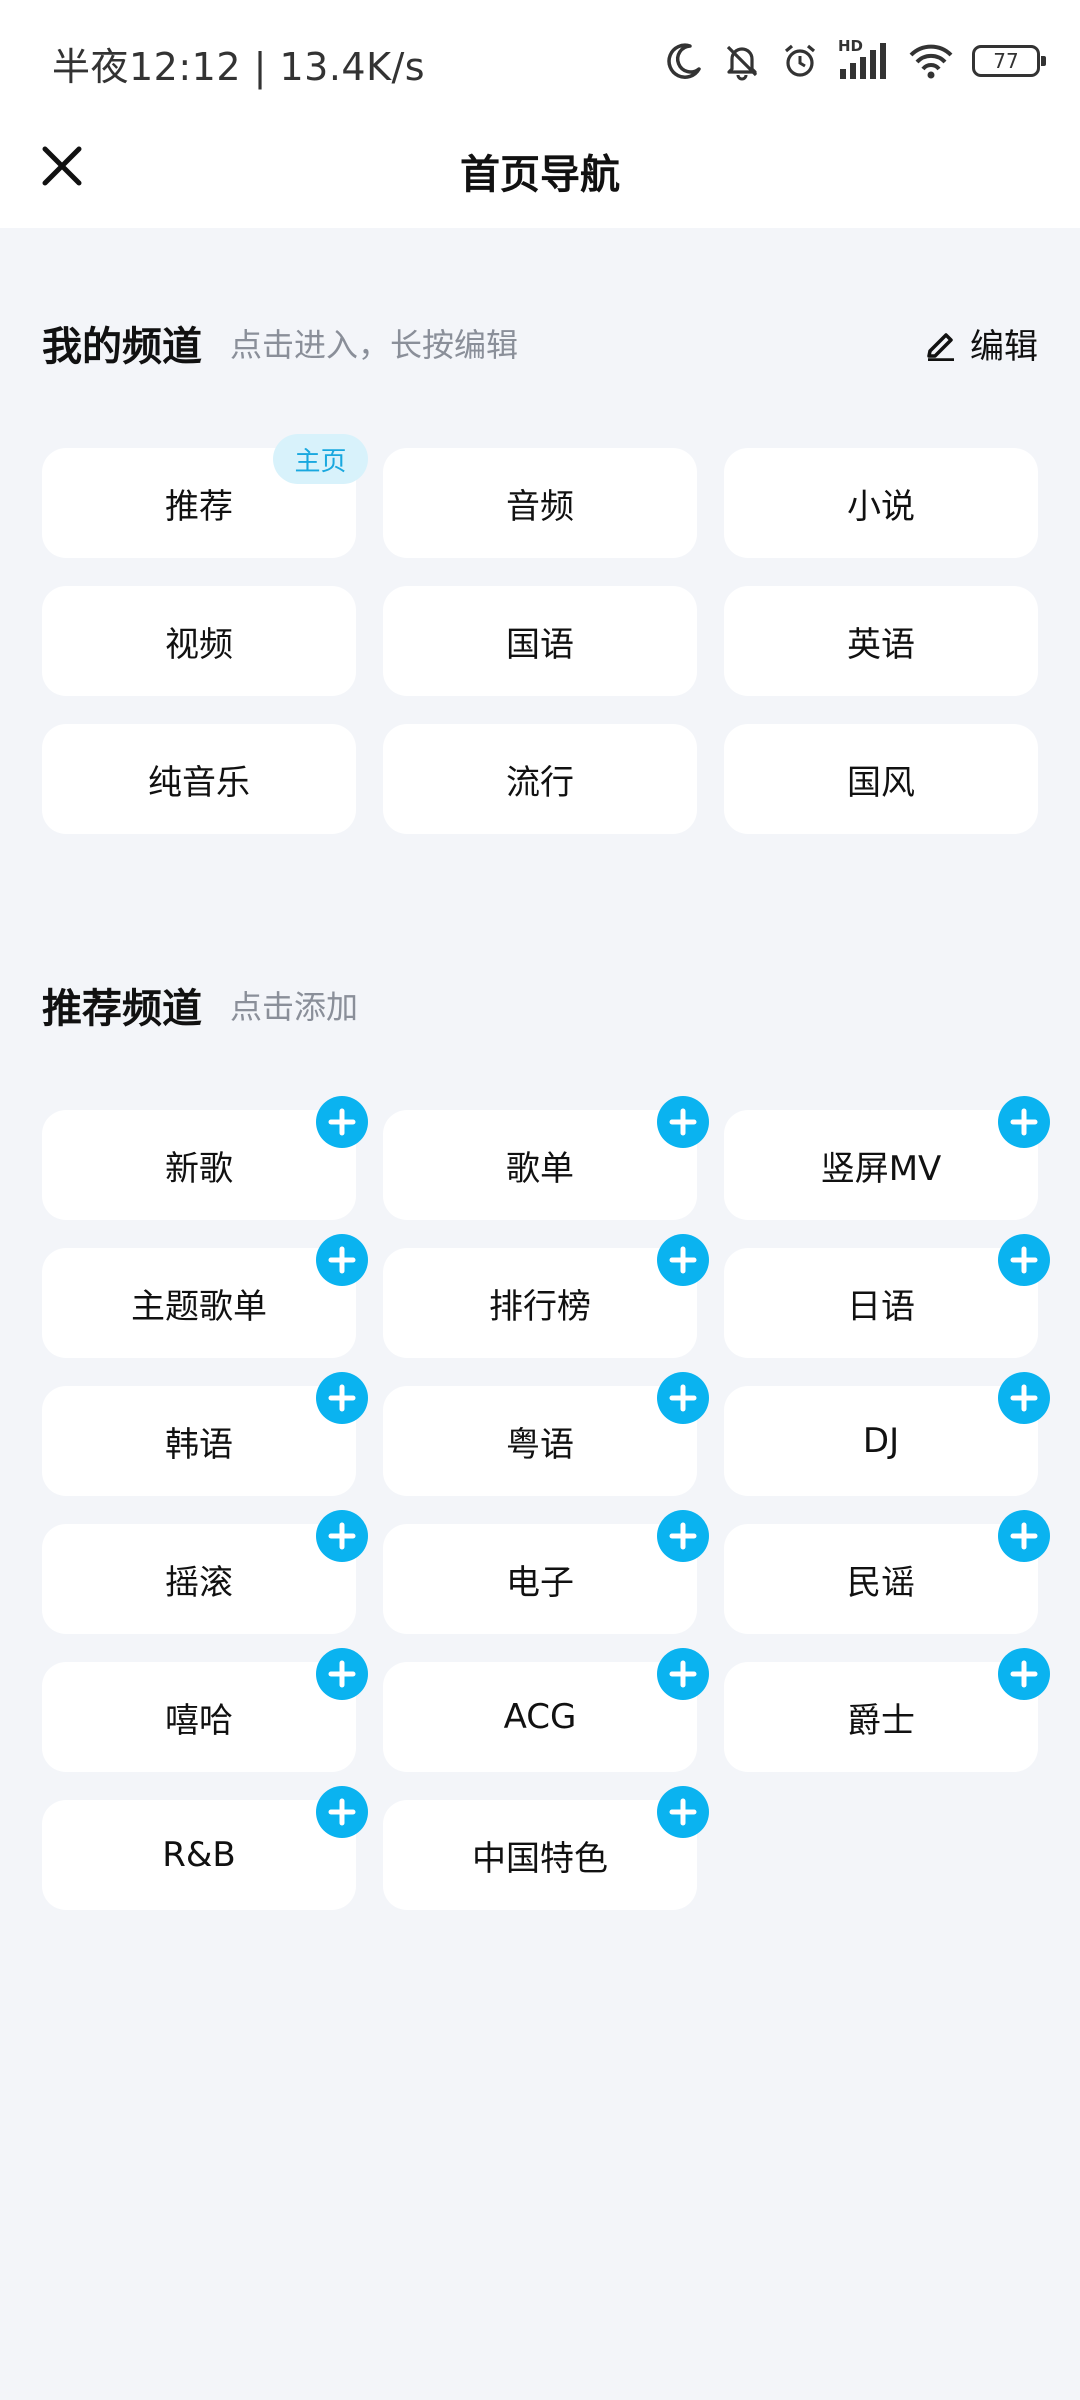 The height and width of the screenshot is (2400, 1080). I want to click on recommended-channel-tile: 排行榜, so click(546, 1296).